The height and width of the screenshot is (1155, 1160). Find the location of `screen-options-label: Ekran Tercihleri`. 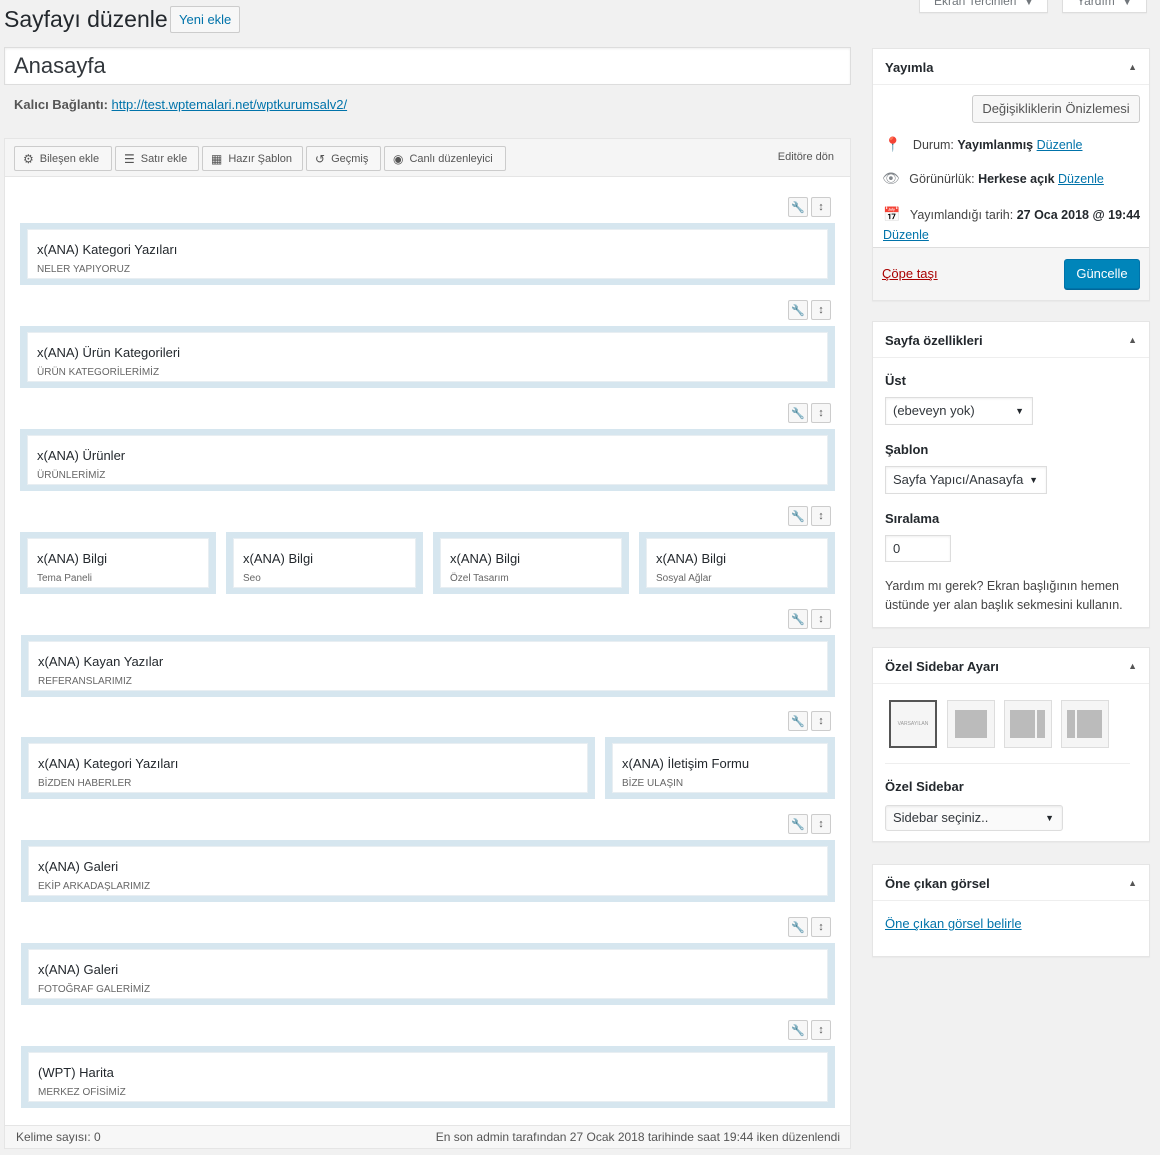

screen-options-label: Ekran Tercihleri is located at coordinates (975, 4).